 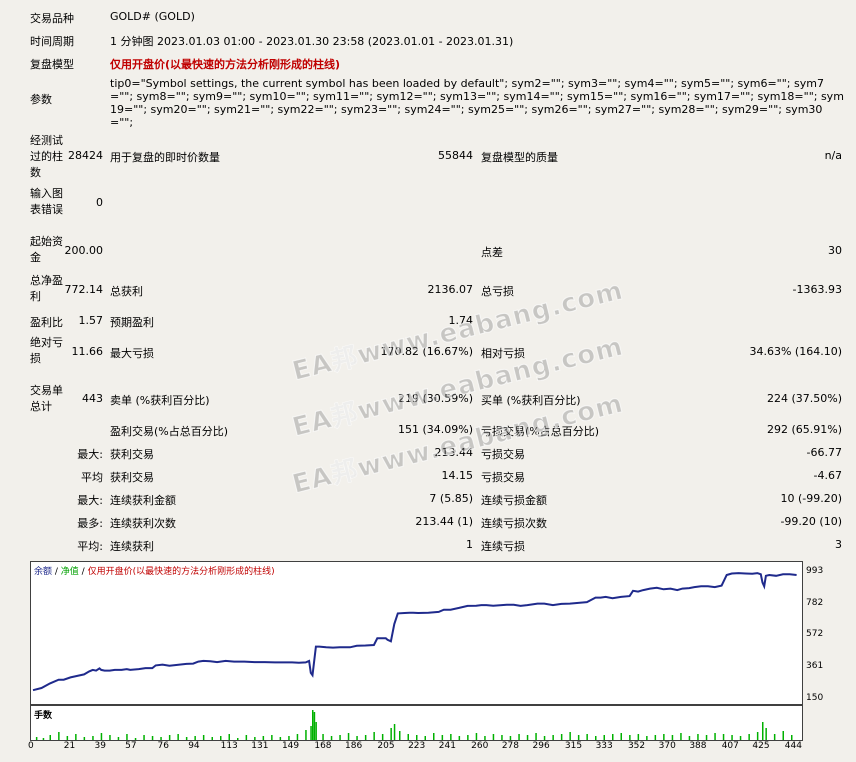 I want to click on trades-value: 443, so click(x=92, y=398).